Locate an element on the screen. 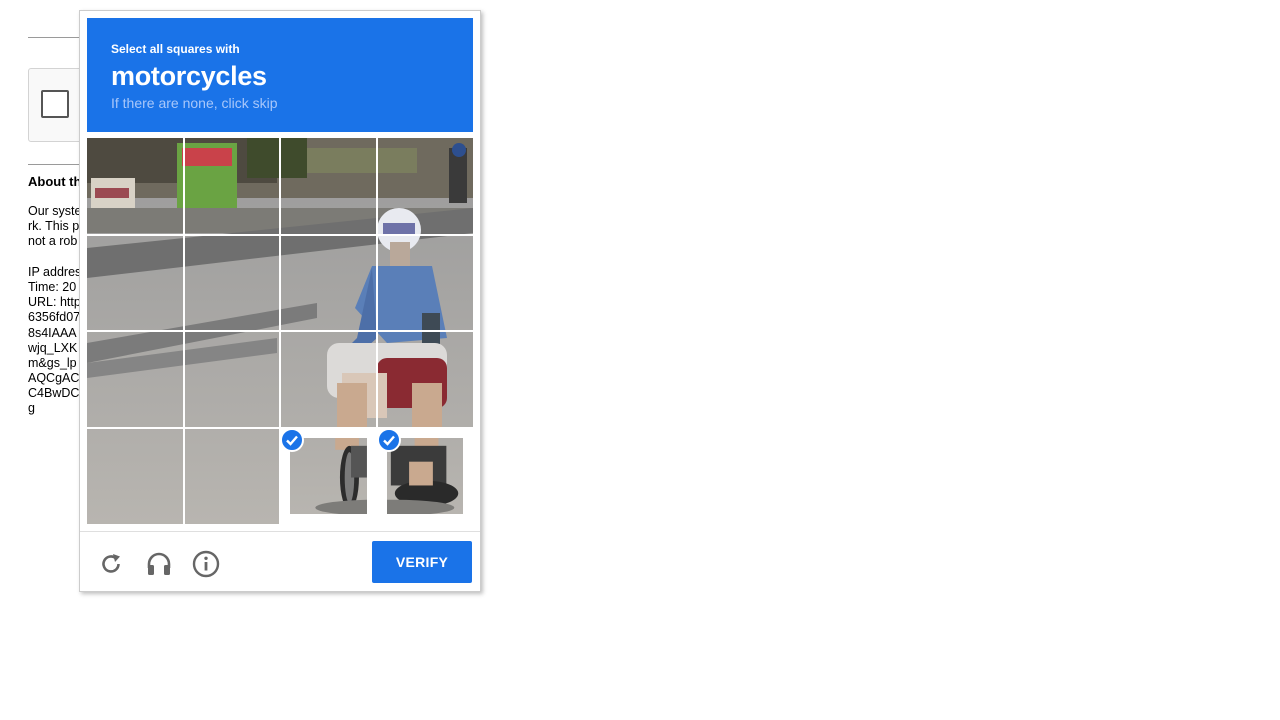 Image resolution: width=1280 pixels, height=720 pixels. instruction-text: Select all squares with is located at coordinates (175, 49).